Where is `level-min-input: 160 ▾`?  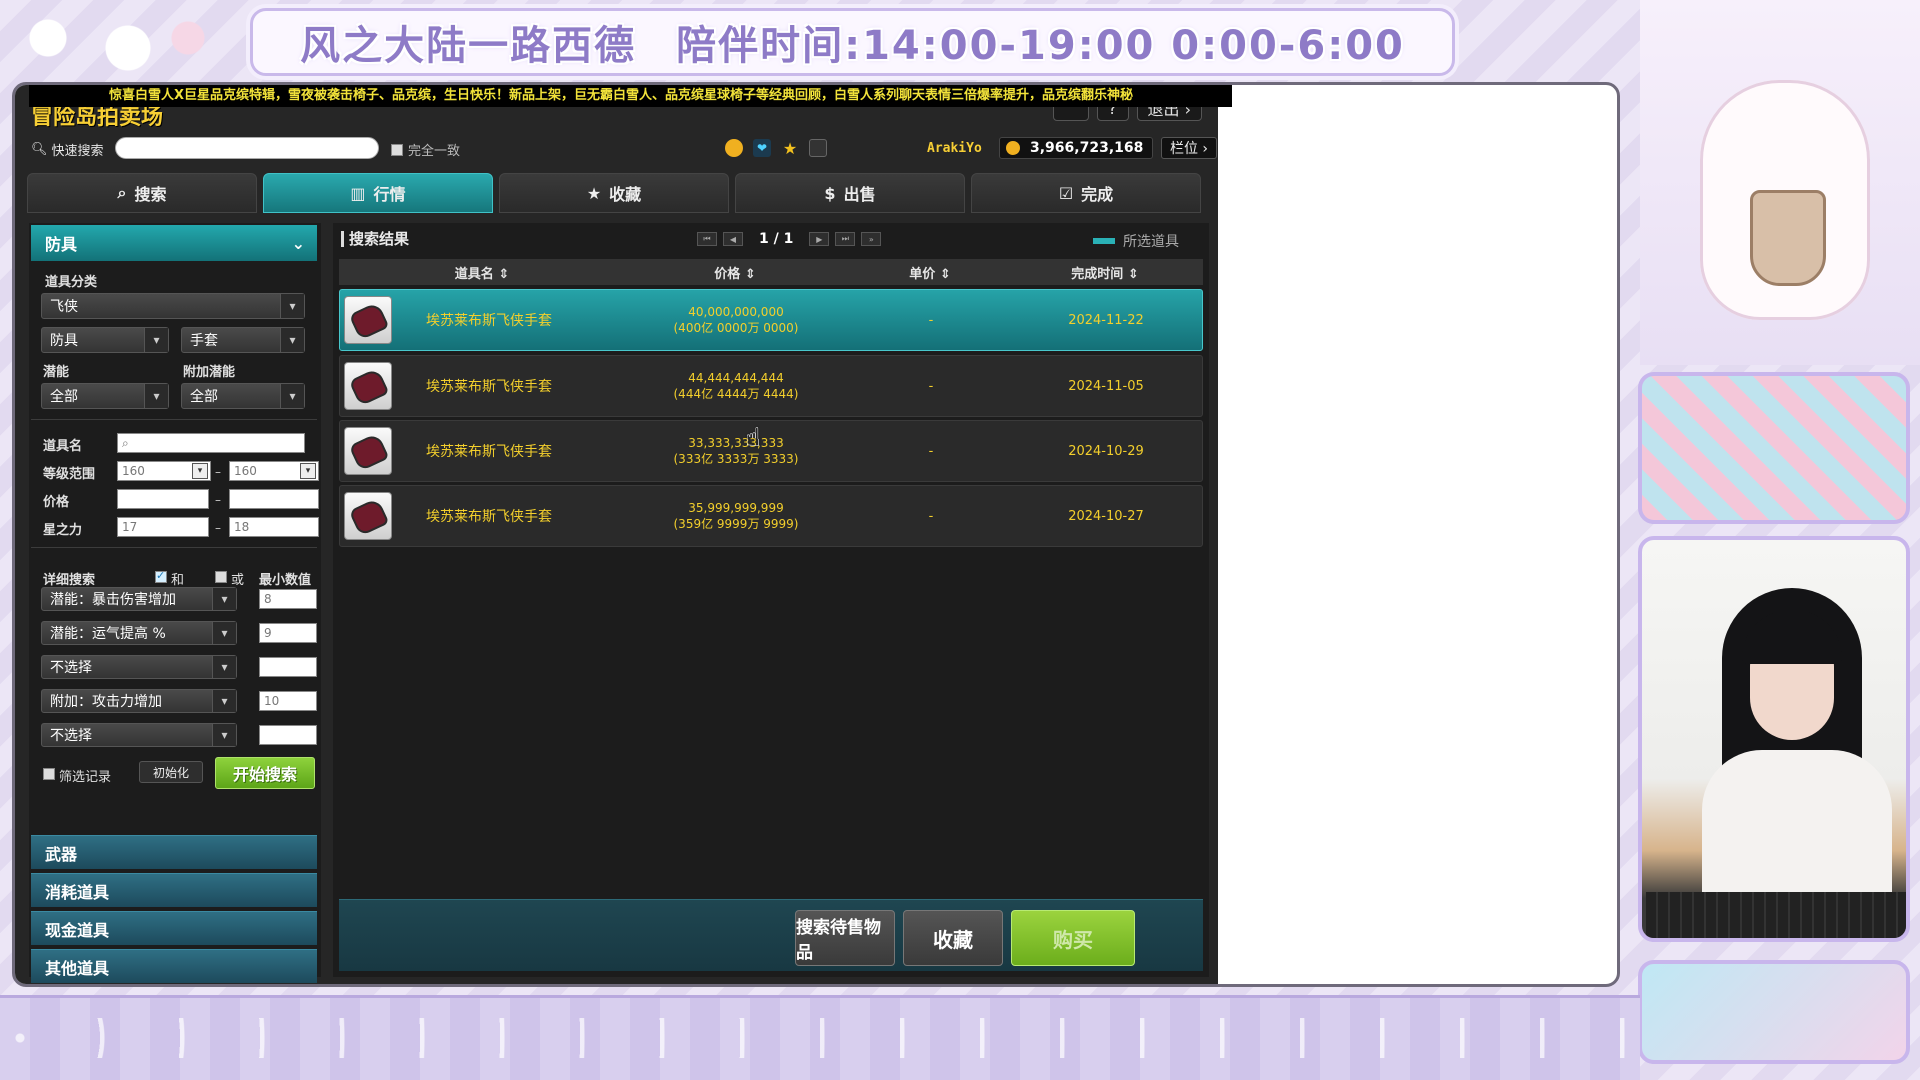
level-min-input: 160 ▾ is located at coordinates (164, 471).